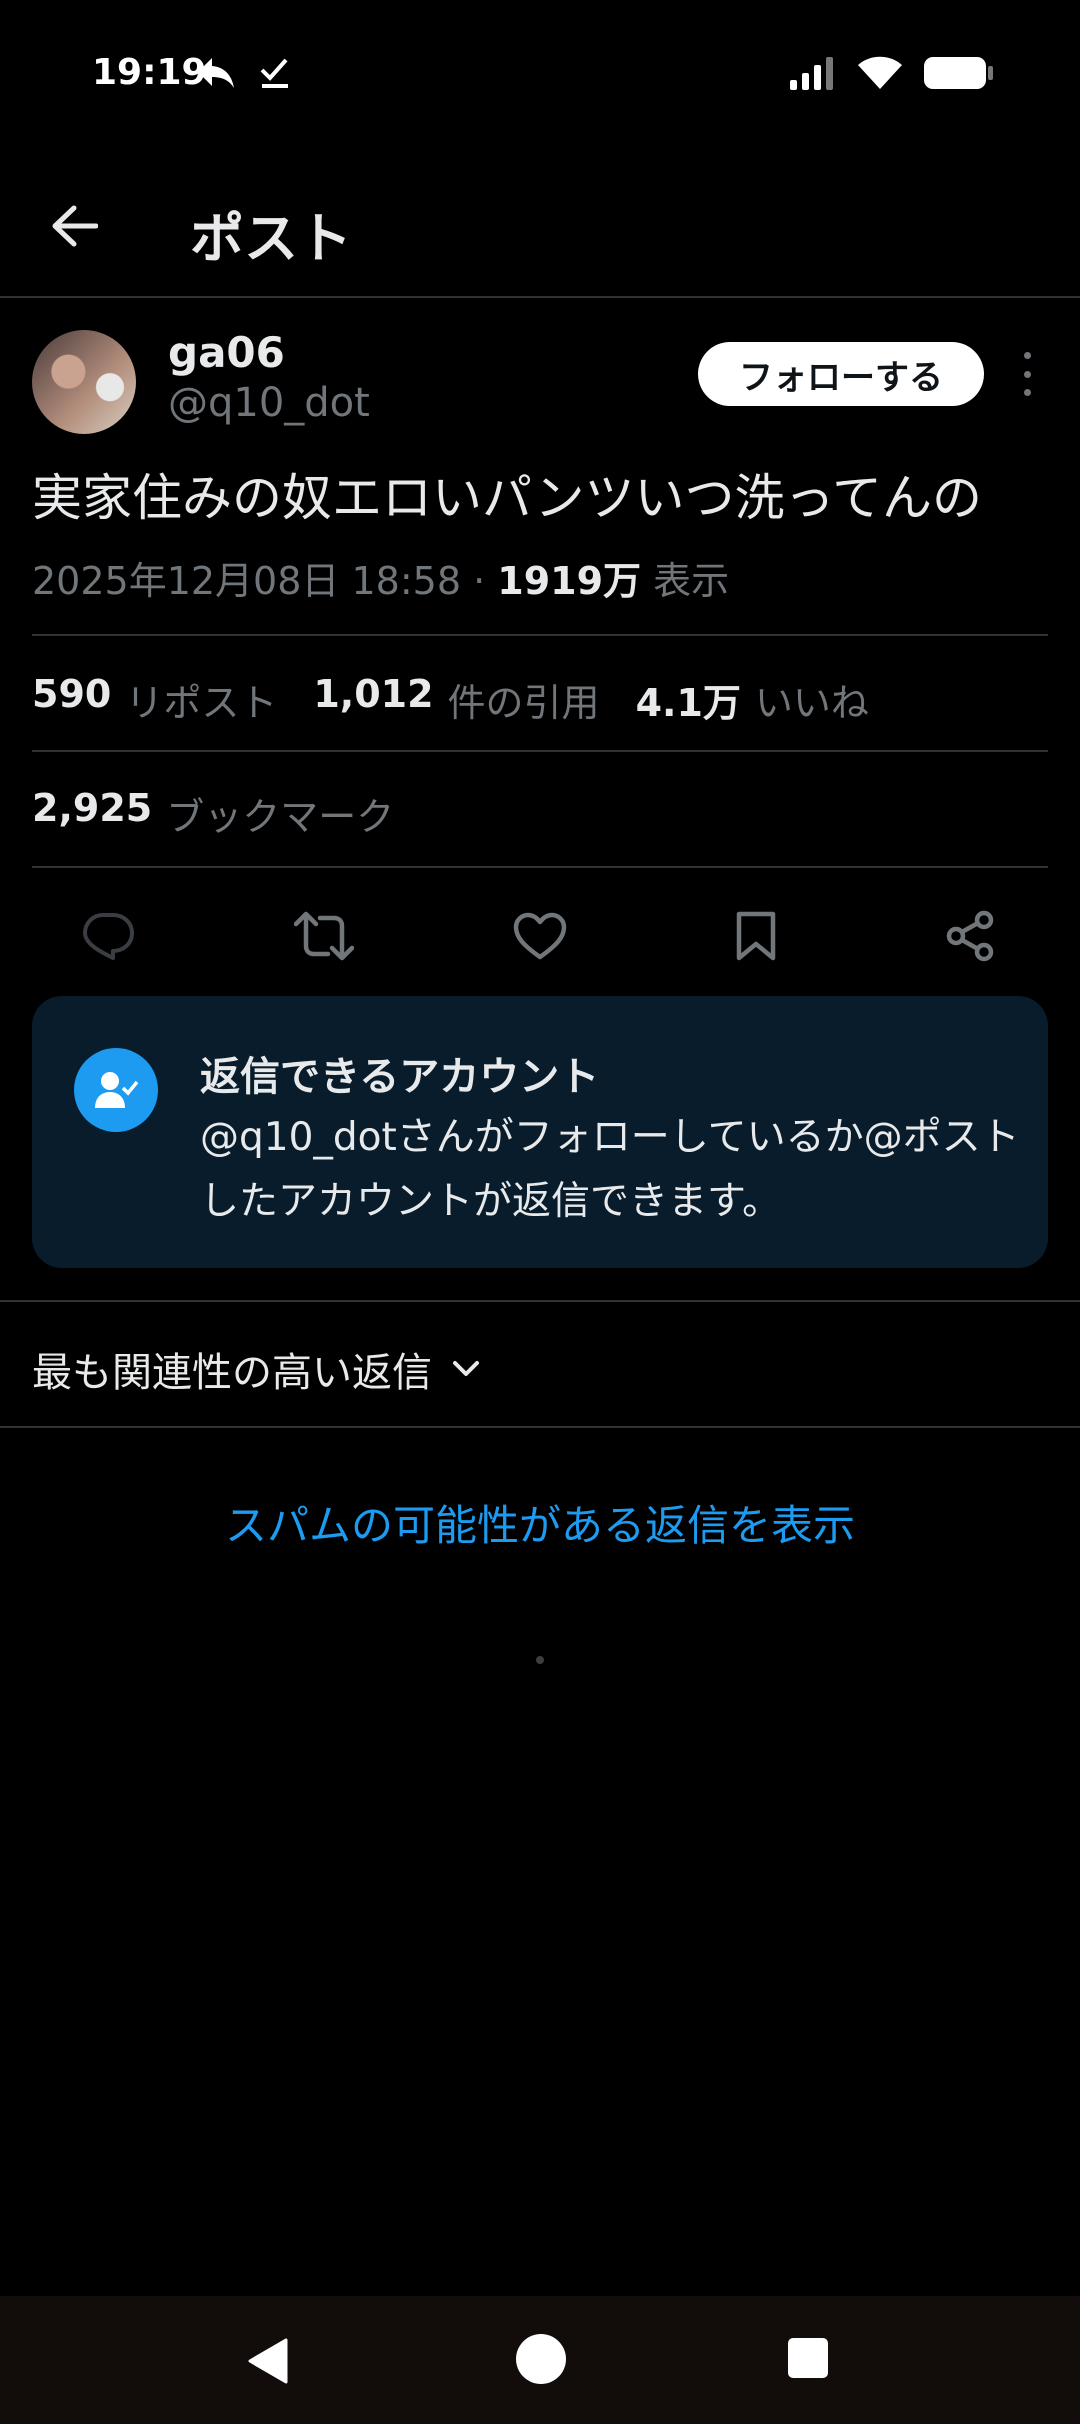  I want to click on post-text: 実家住みの奴エロいパンツいつ洗ってんの, so click(507, 498).